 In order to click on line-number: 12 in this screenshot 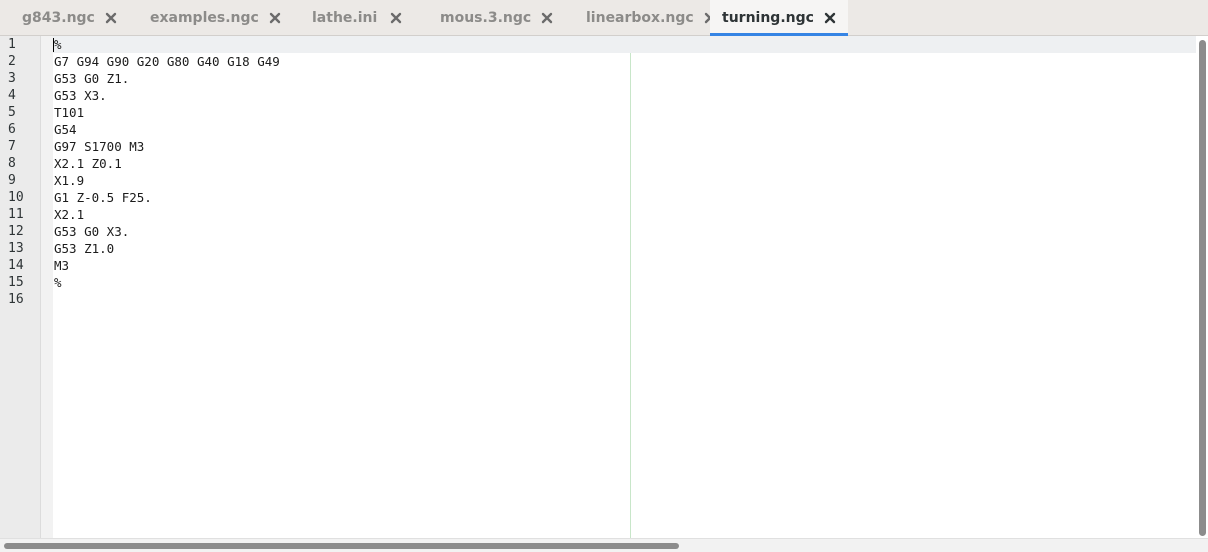, I will do `click(16, 231)`.